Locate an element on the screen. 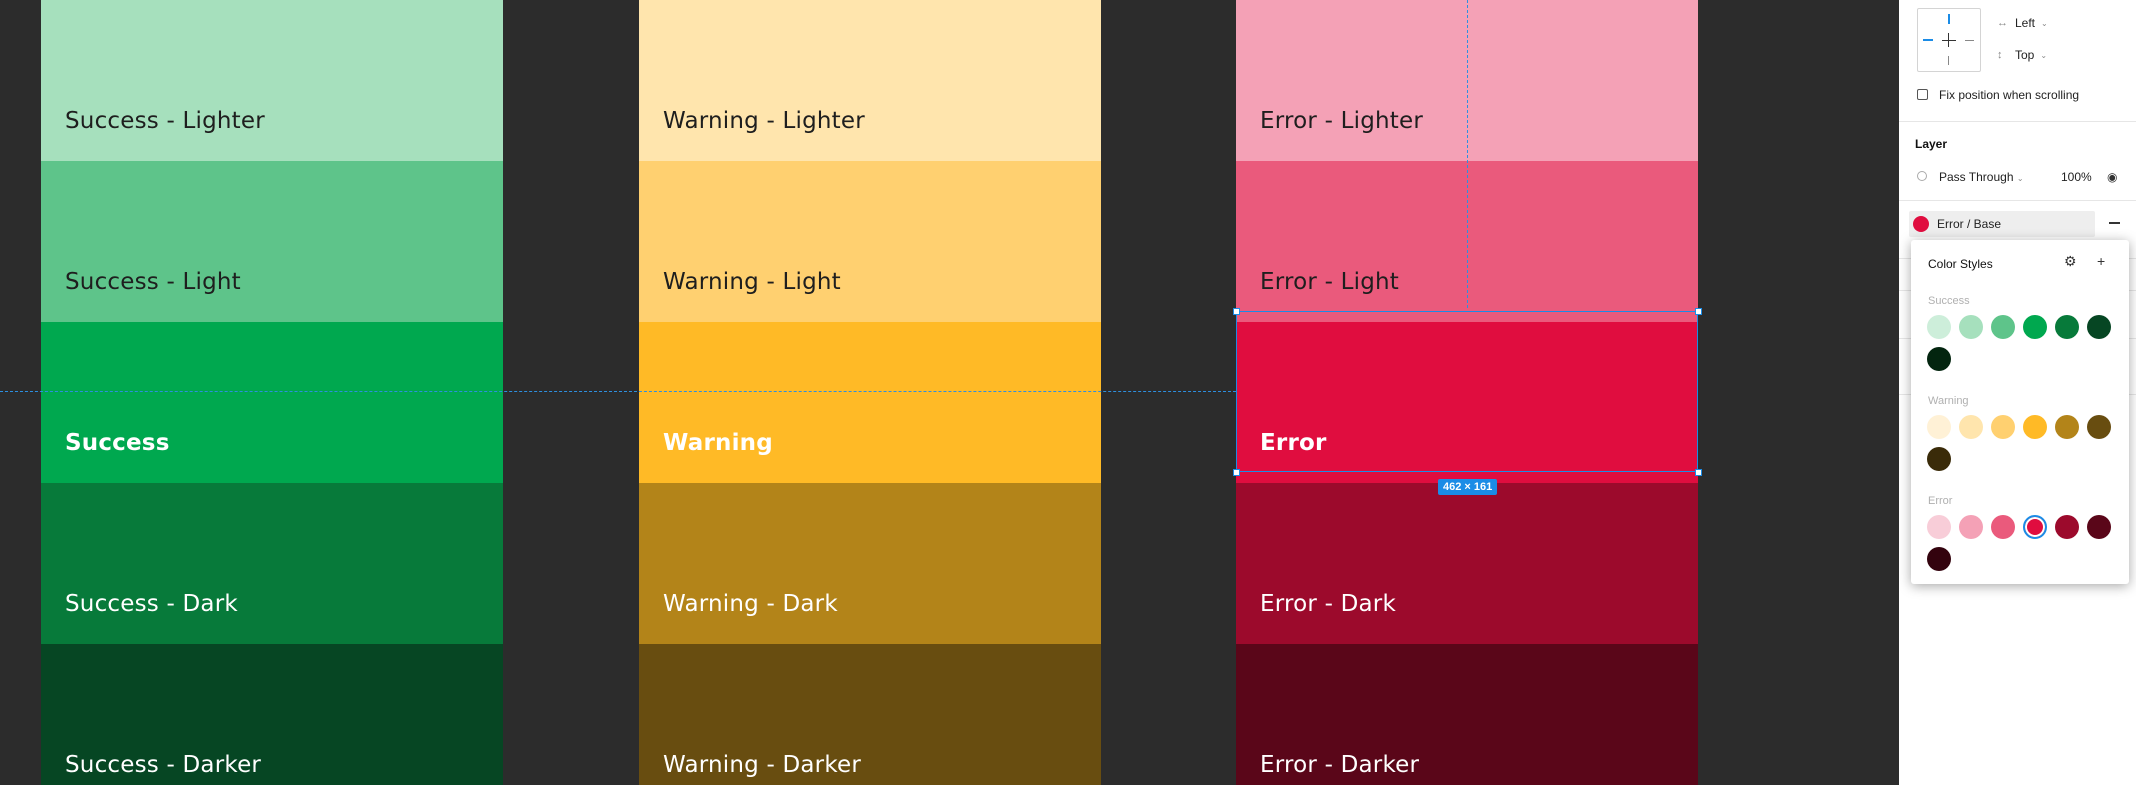 This screenshot has height=785, width=2136. error-swatch: Error - Dark is located at coordinates (1467, 563).